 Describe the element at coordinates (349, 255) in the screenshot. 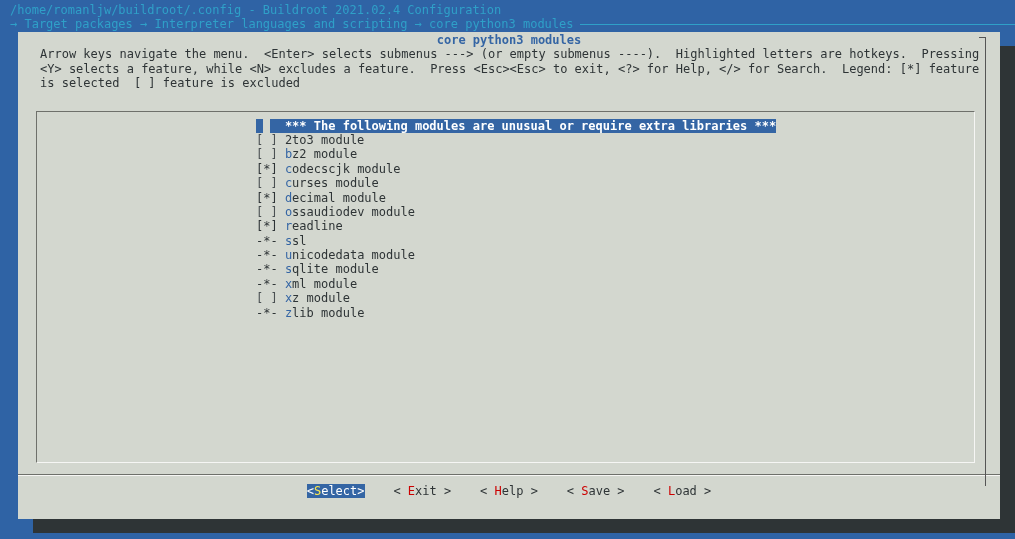

I see `menu-item: unicodedata module` at that location.